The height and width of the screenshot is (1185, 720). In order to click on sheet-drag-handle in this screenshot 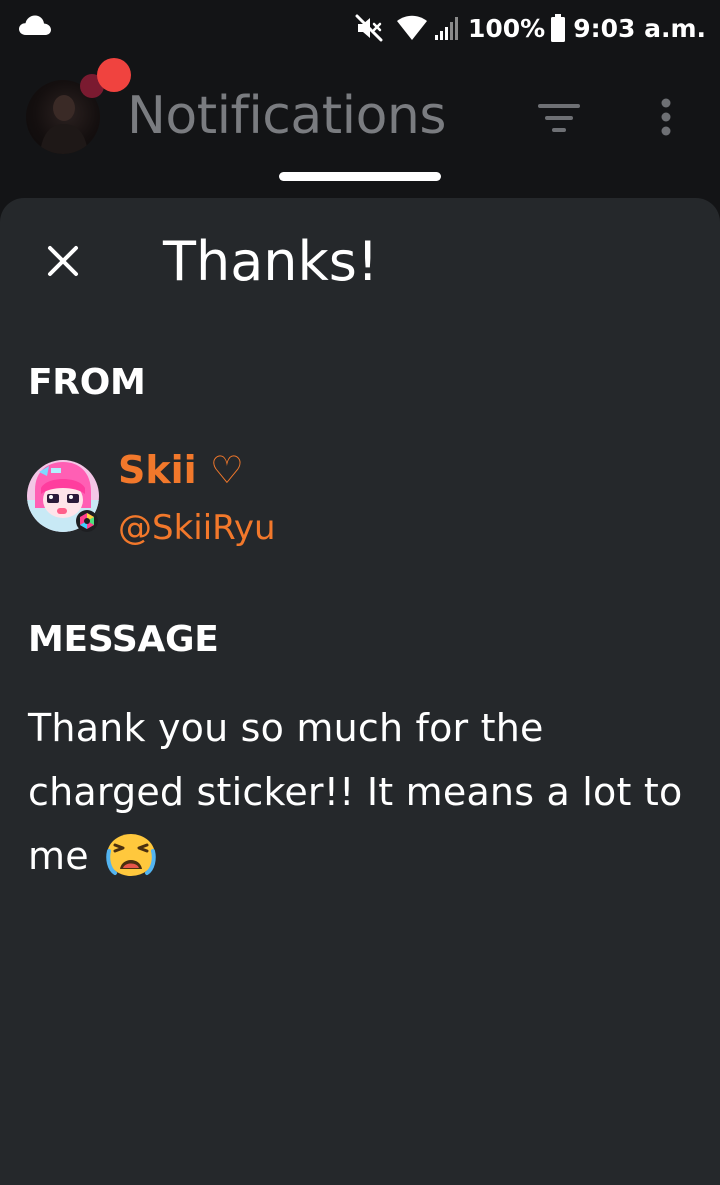, I will do `click(360, 176)`.